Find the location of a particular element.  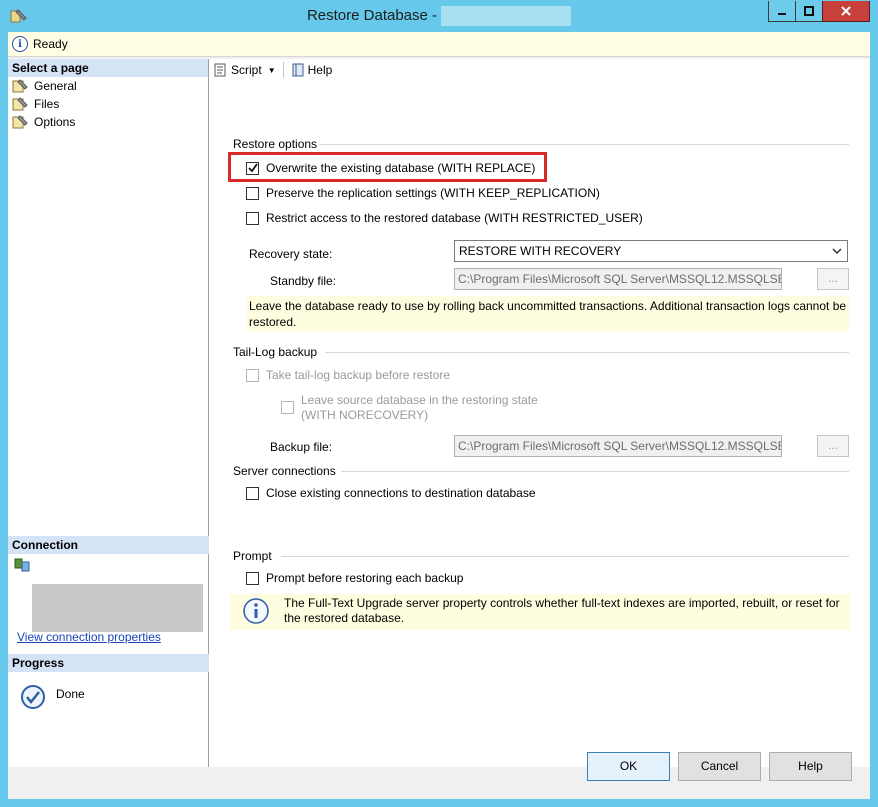

help-book-icon is located at coordinates (298, 70).